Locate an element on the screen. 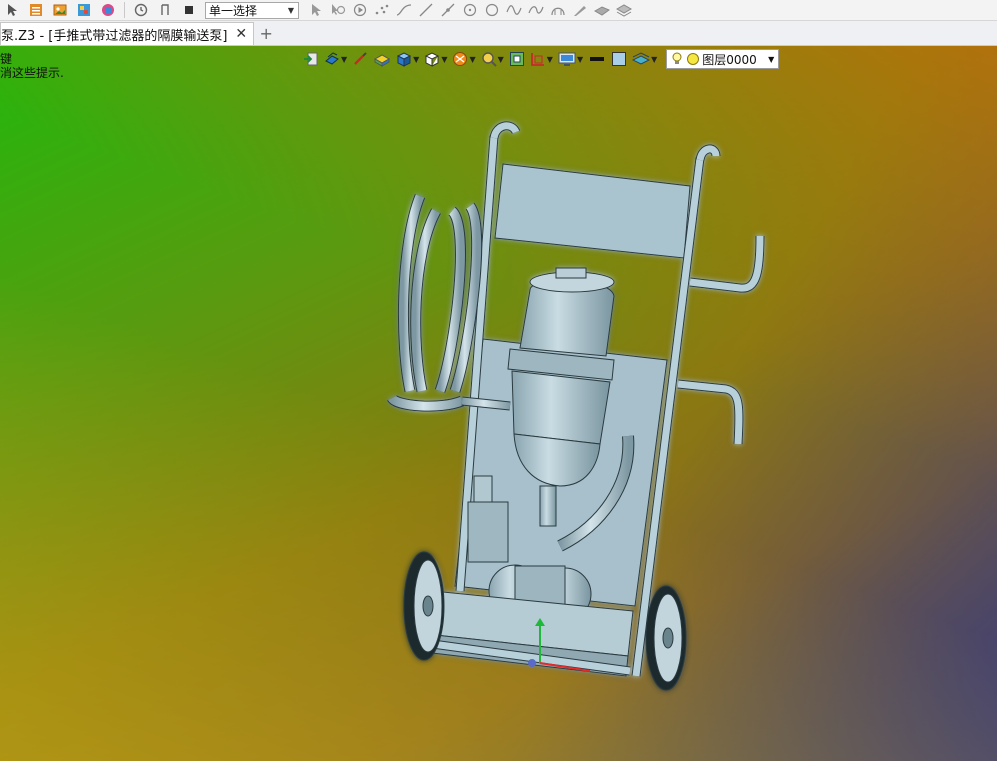 The height and width of the screenshot is (761, 997). wave-icon is located at coordinates (514, 10).